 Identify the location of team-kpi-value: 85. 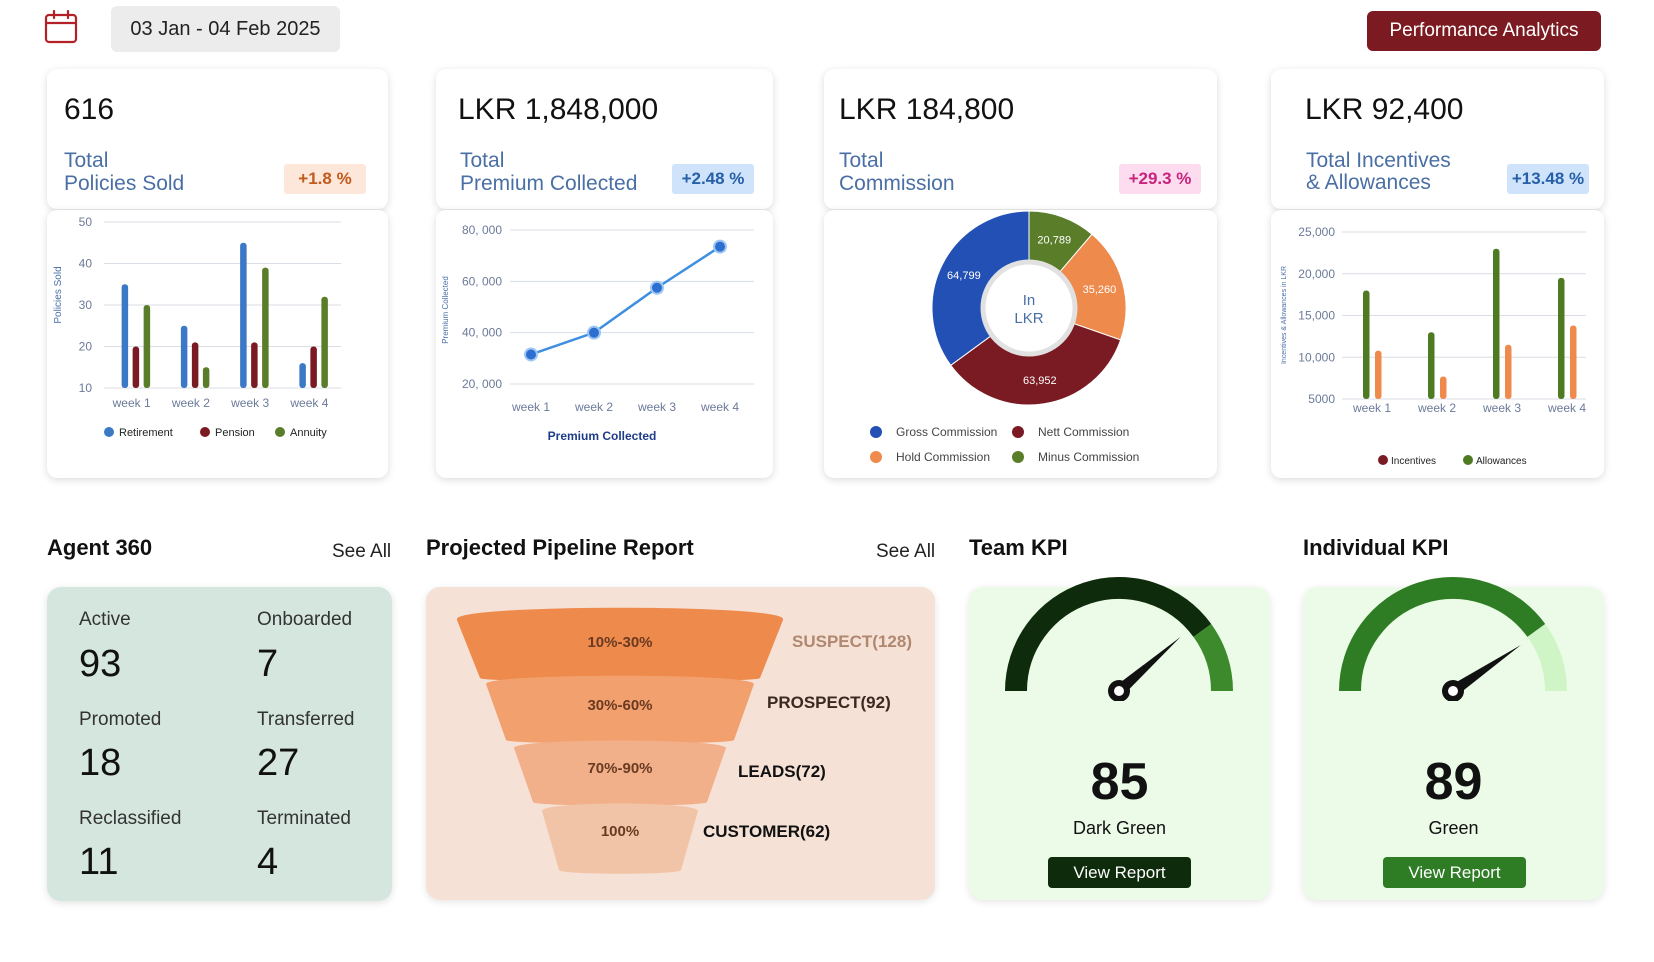
(1119, 782).